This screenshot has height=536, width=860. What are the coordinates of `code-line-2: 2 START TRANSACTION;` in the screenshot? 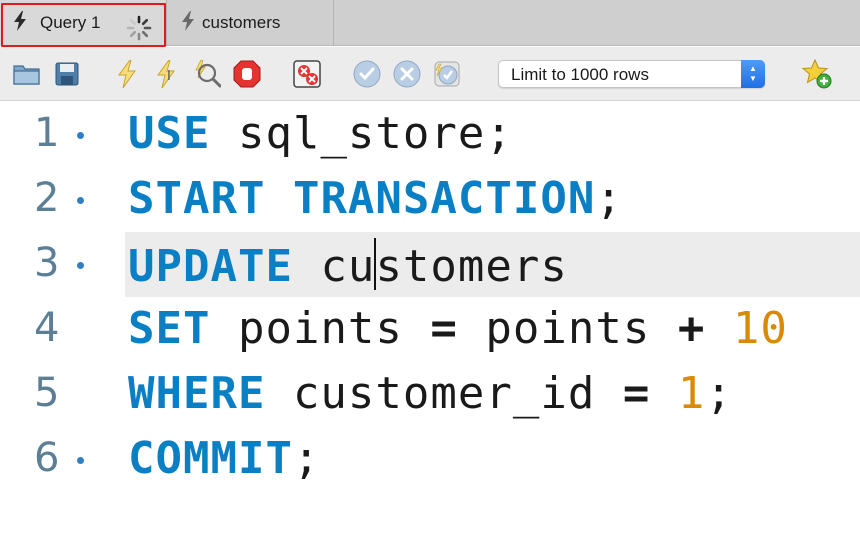 It's located at (430, 199).